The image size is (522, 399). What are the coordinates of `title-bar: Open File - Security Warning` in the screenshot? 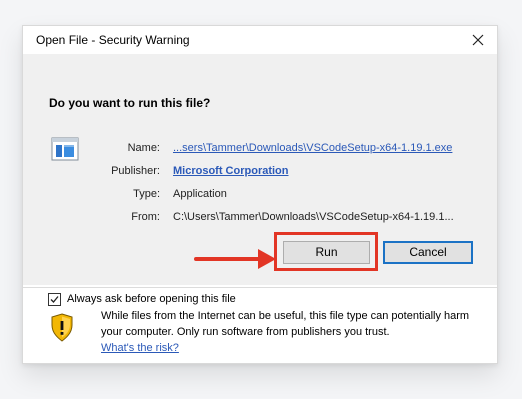 It's located at (260, 40).